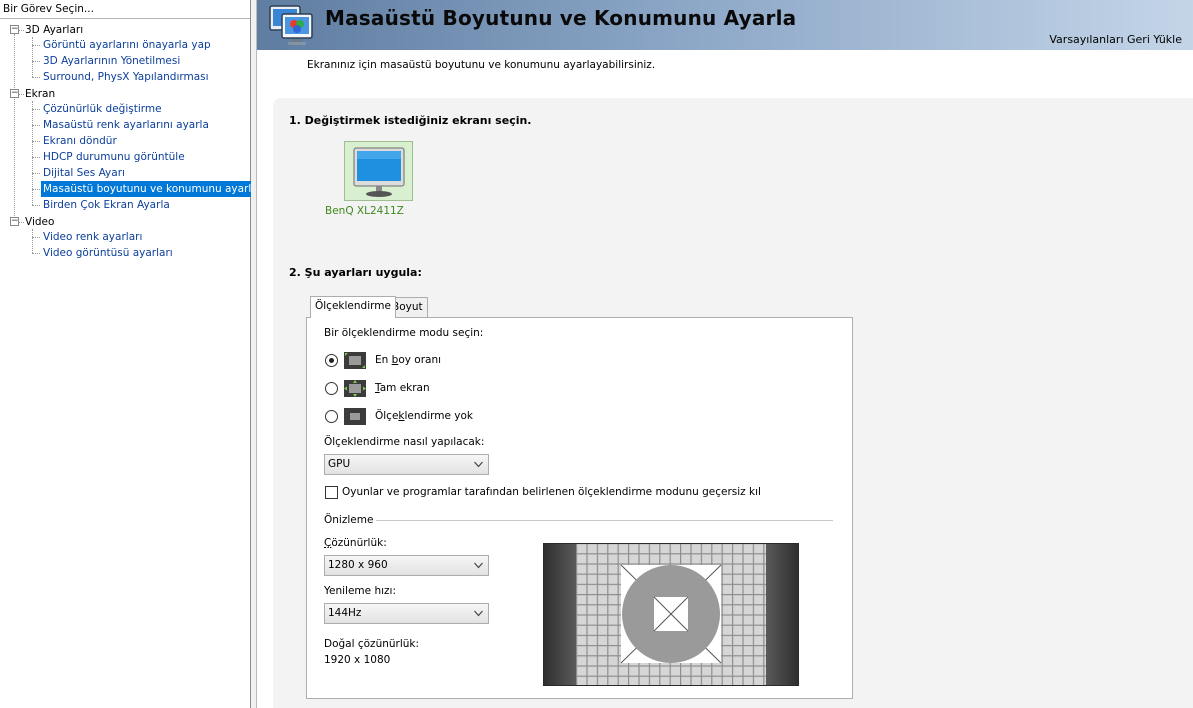 The height and width of the screenshot is (708, 1193). Describe the element at coordinates (291, 25) in the screenshot. I see `display-settings-icon` at that location.